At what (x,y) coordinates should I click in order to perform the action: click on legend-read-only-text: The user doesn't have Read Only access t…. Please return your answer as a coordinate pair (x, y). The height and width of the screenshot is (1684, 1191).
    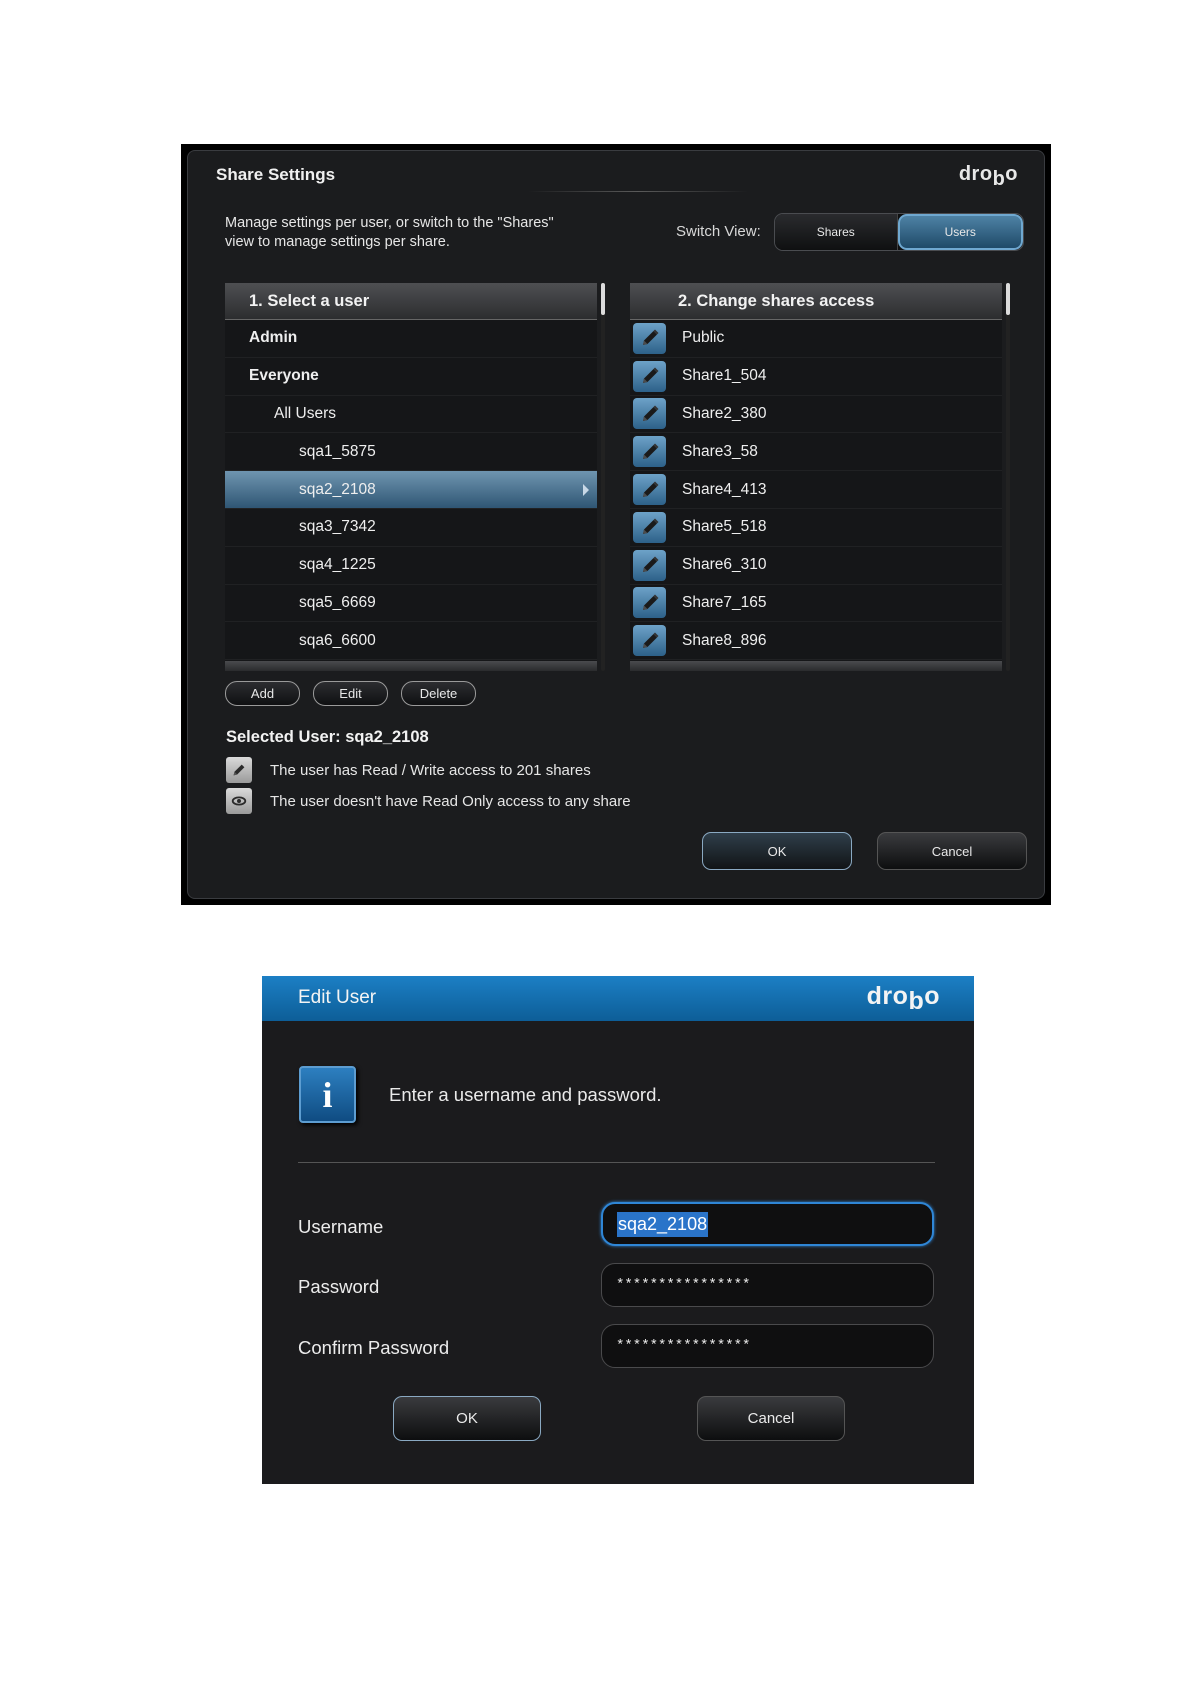
    Looking at the image, I should click on (450, 801).